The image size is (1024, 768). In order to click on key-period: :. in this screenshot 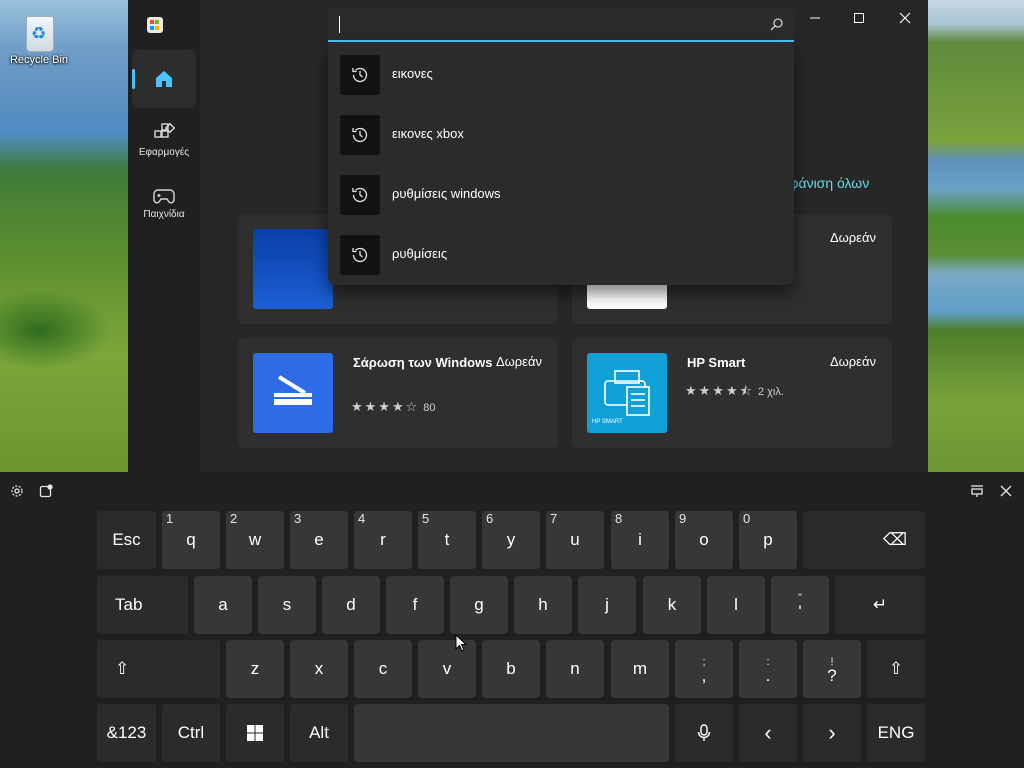, I will do `click(768, 669)`.